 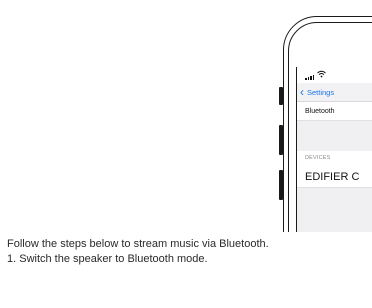 I want to click on volume-up-button, so click(x=281, y=140).